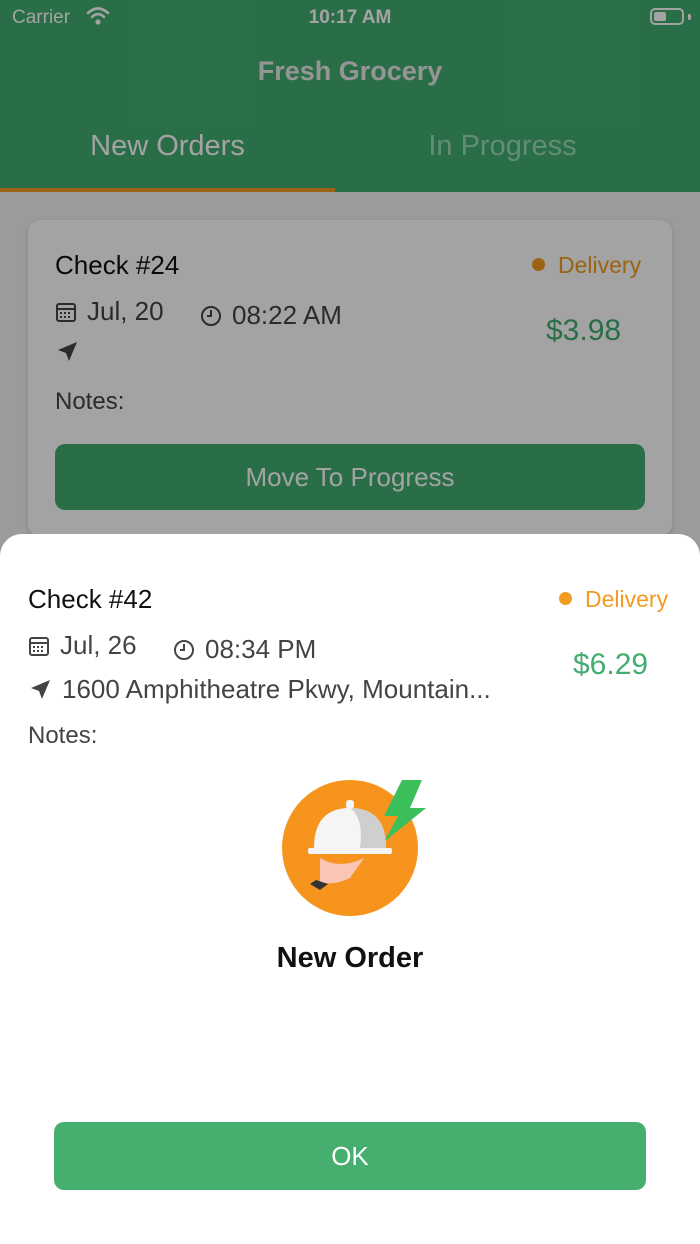  Describe the element at coordinates (39, 646) in the screenshot. I see `calendar-icon` at that location.